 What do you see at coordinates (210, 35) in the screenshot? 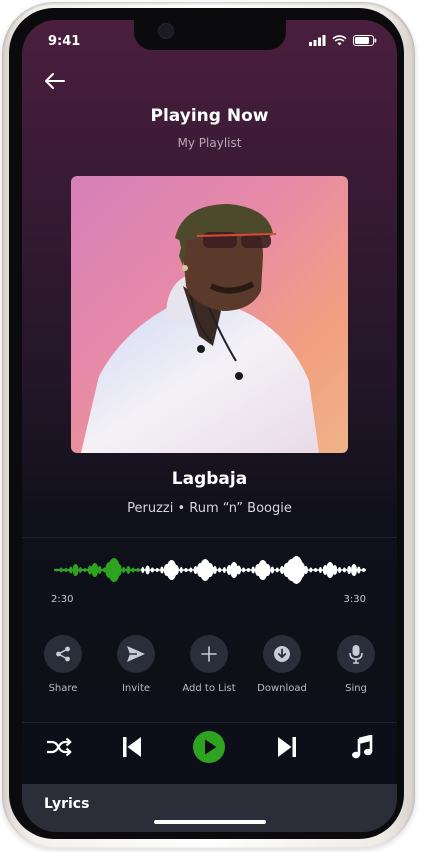
I see `notch` at bounding box center [210, 35].